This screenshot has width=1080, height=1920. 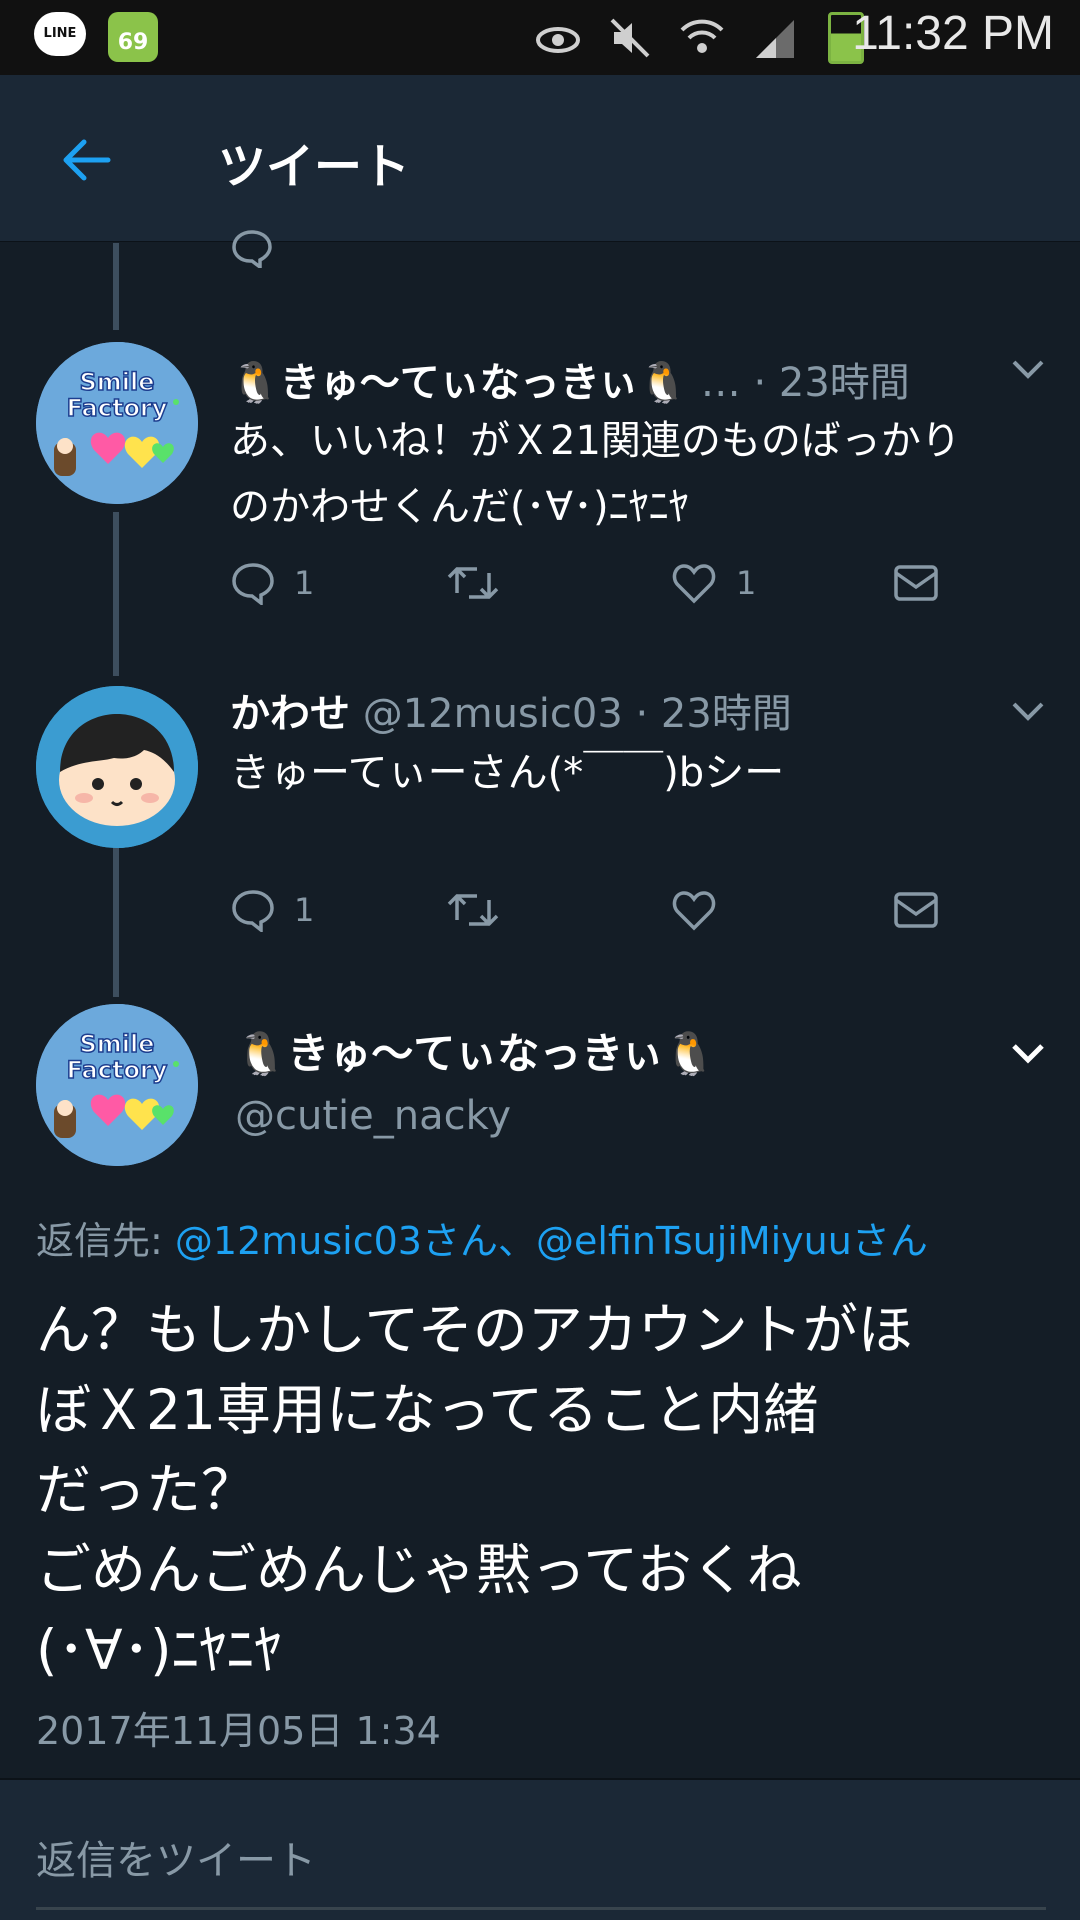 What do you see at coordinates (540, 158) in the screenshot?
I see `app-header: ツイート` at bounding box center [540, 158].